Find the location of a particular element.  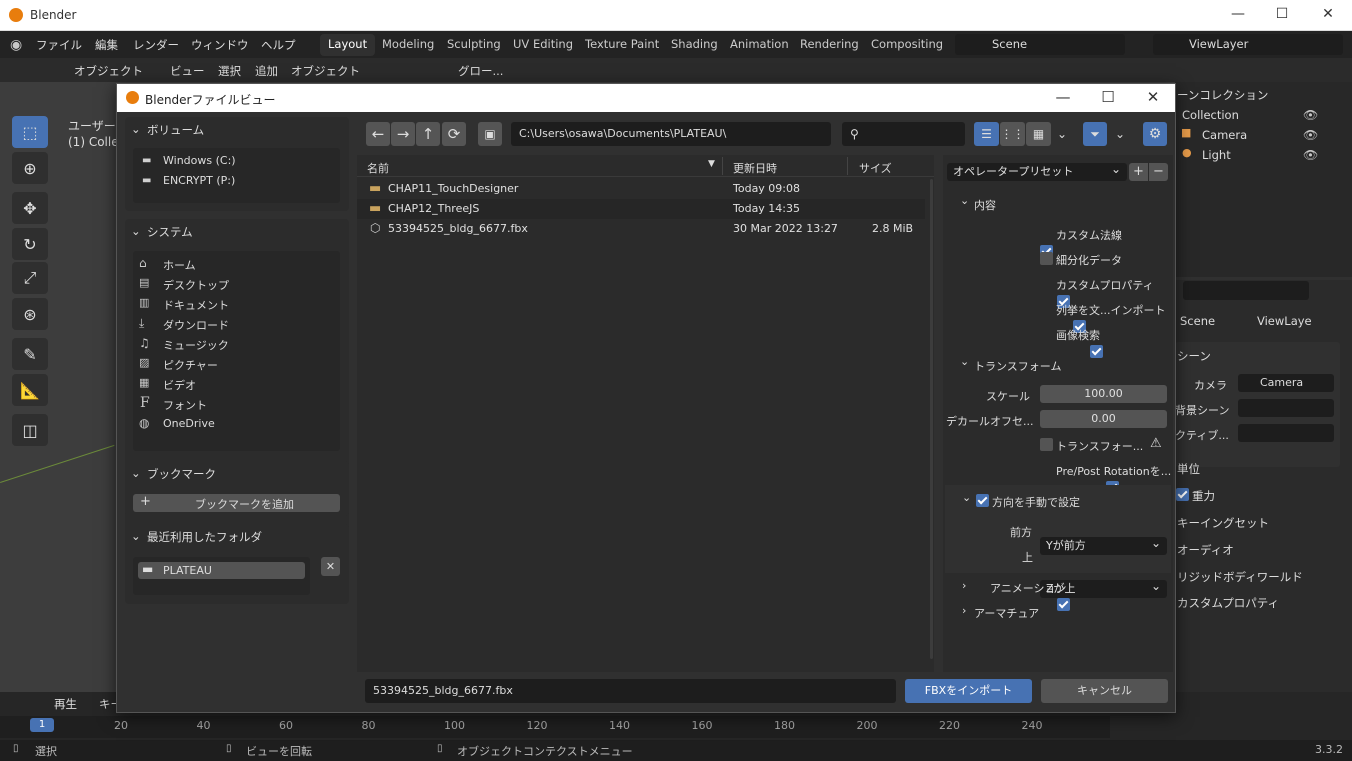

system-item-desktop: デスクトップ is located at coordinates (196, 285).